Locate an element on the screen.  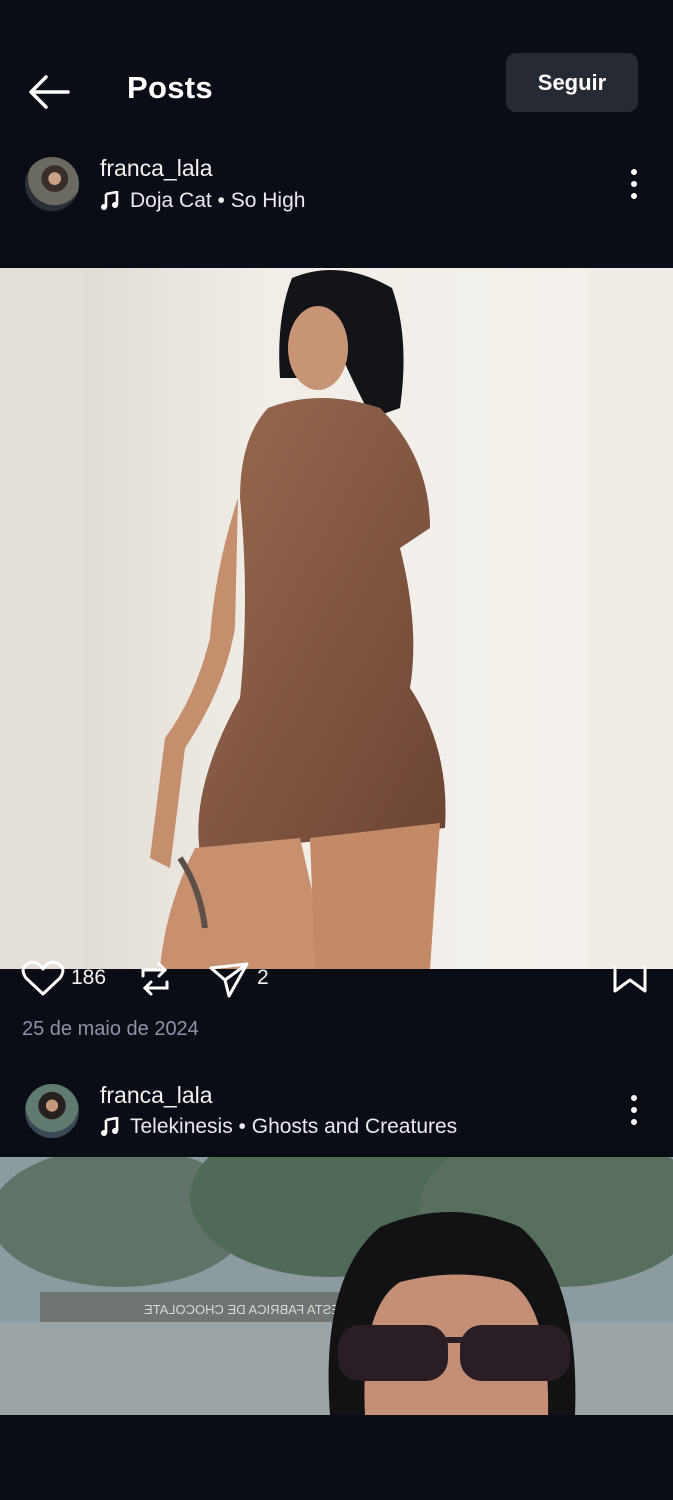
post-date: 25 de maio de 2024 is located at coordinates (110, 1029).